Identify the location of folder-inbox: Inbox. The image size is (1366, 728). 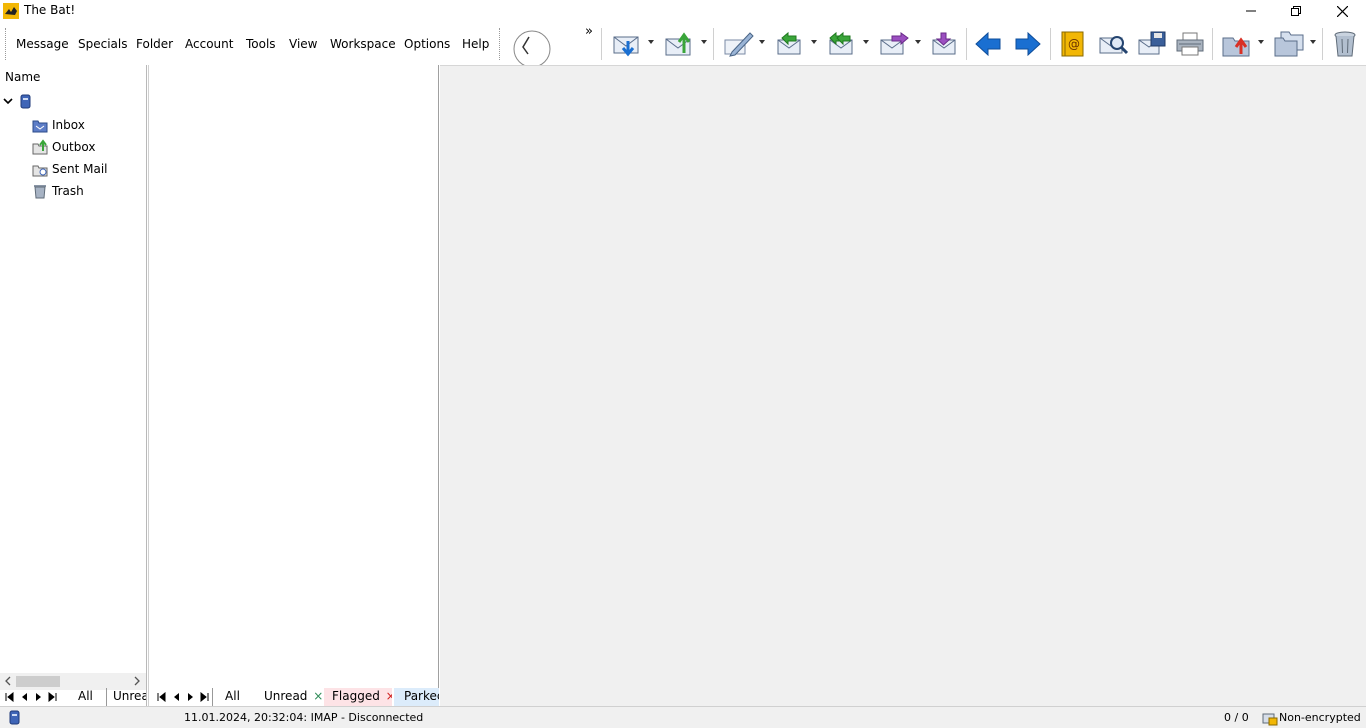
(58, 125).